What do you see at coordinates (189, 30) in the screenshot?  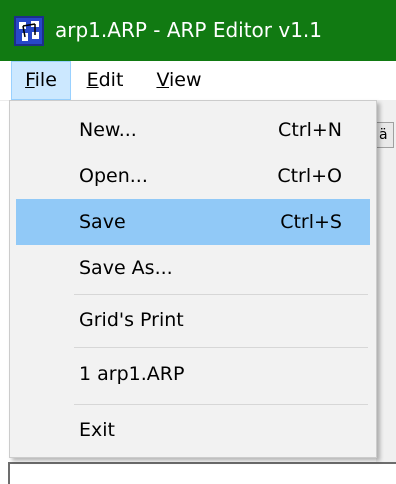 I see `window-title: arp1.ARP - ARP Editor v1.1` at bounding box center [189, 30].